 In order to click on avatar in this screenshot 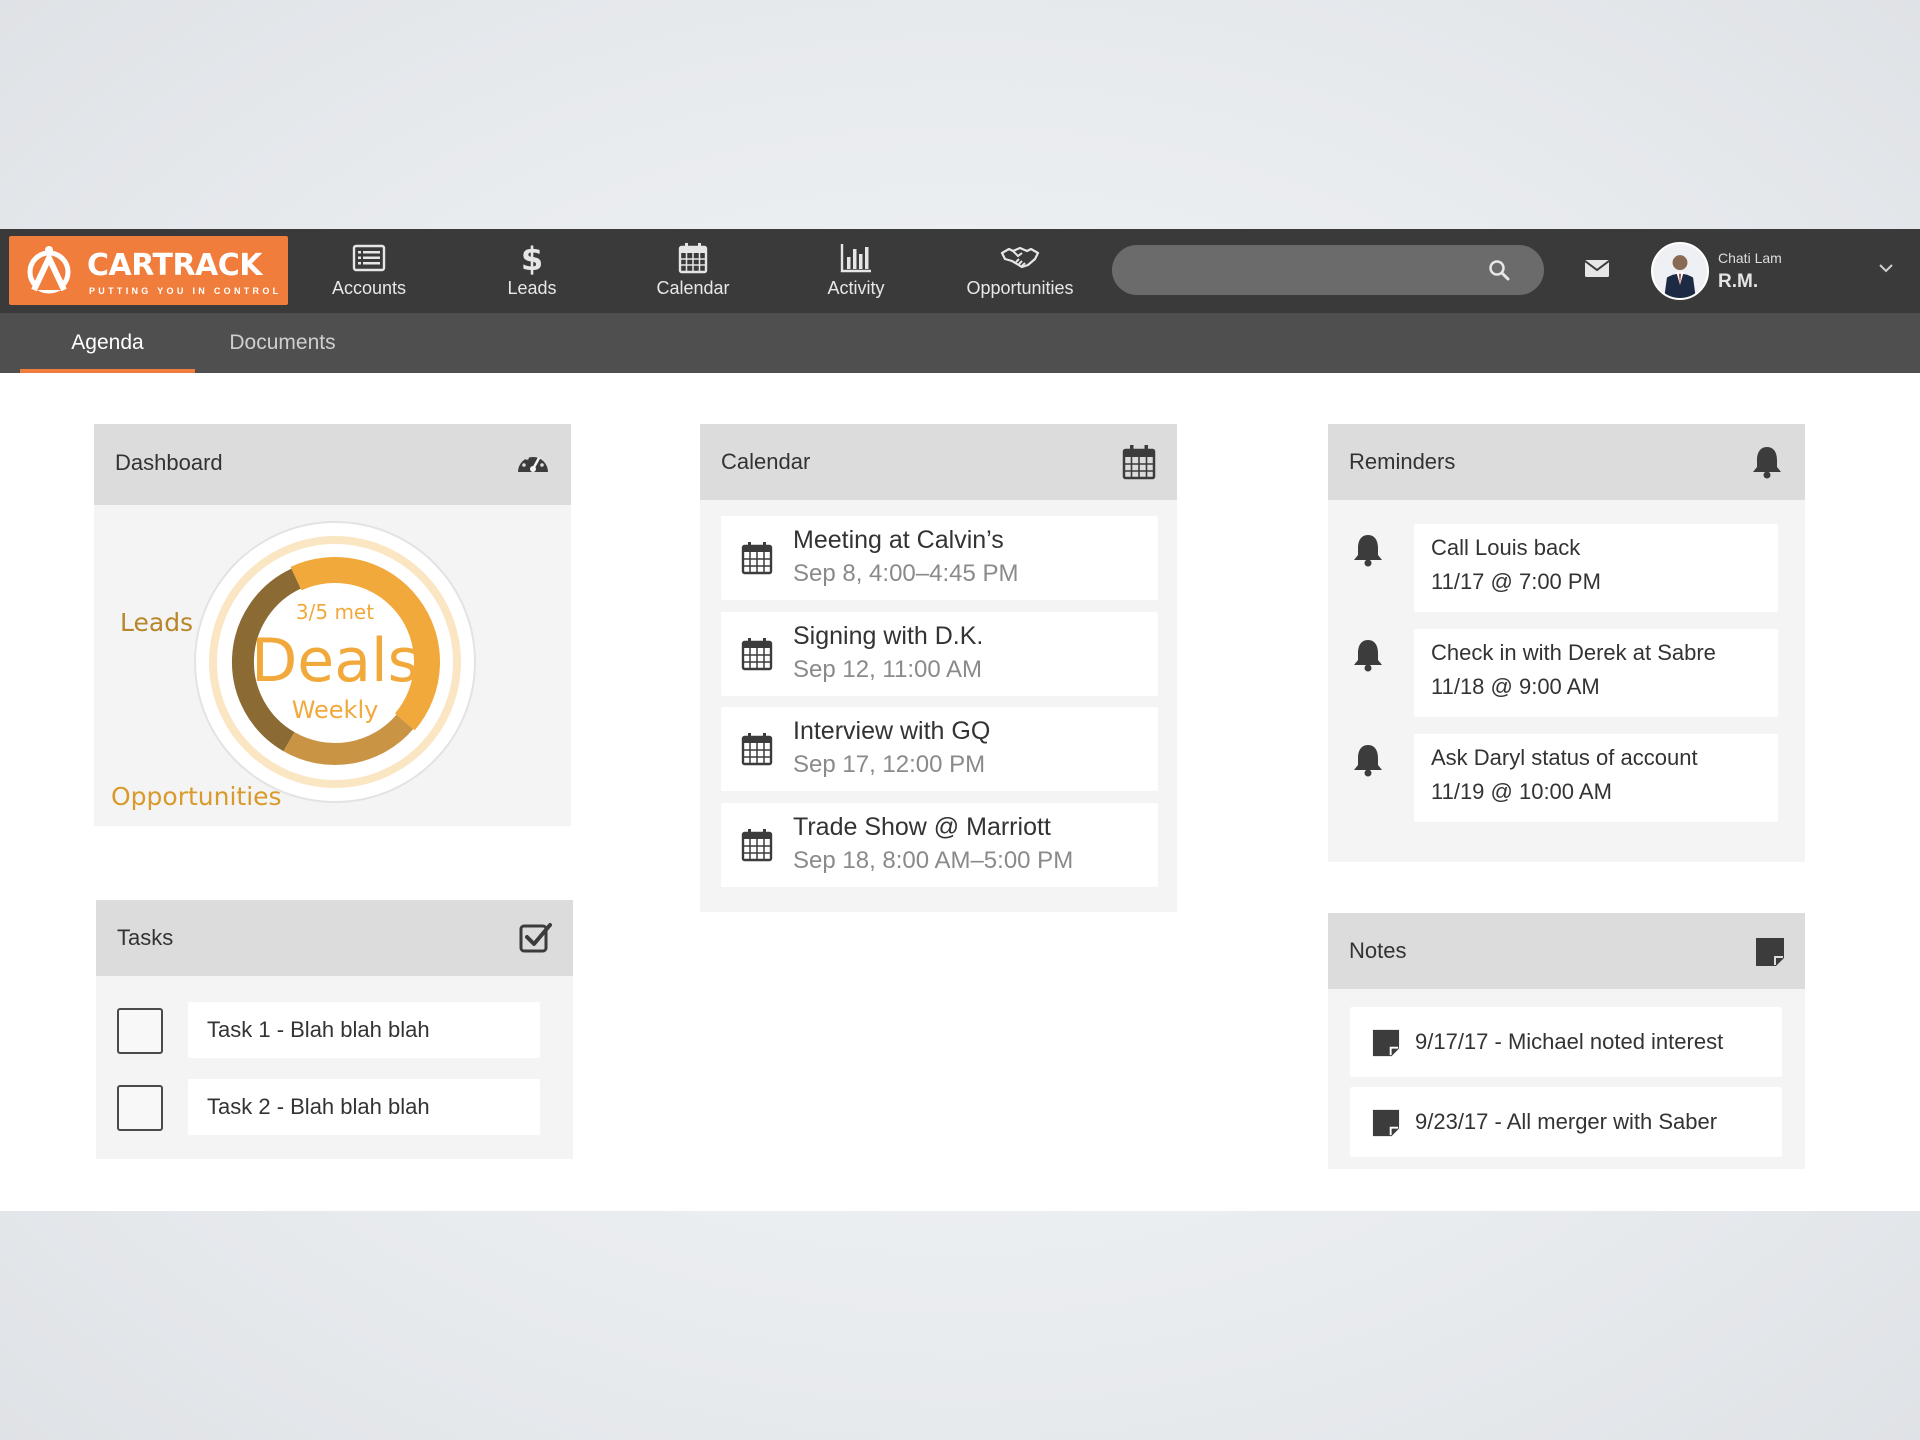, I will do `click(1680, 271)`.